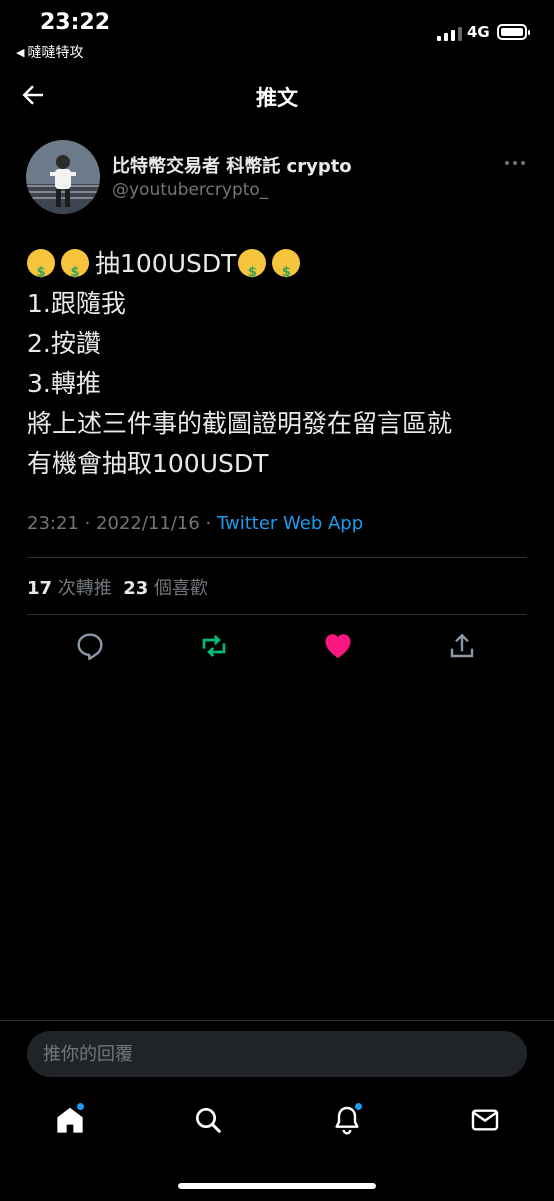 The image size is (554, 1201). What do you see at coordinates (117, 587) in the screenshot?
I see `tweet-stats: 17 次轉推 23 個喜歡` at bounding box center [117, 587].